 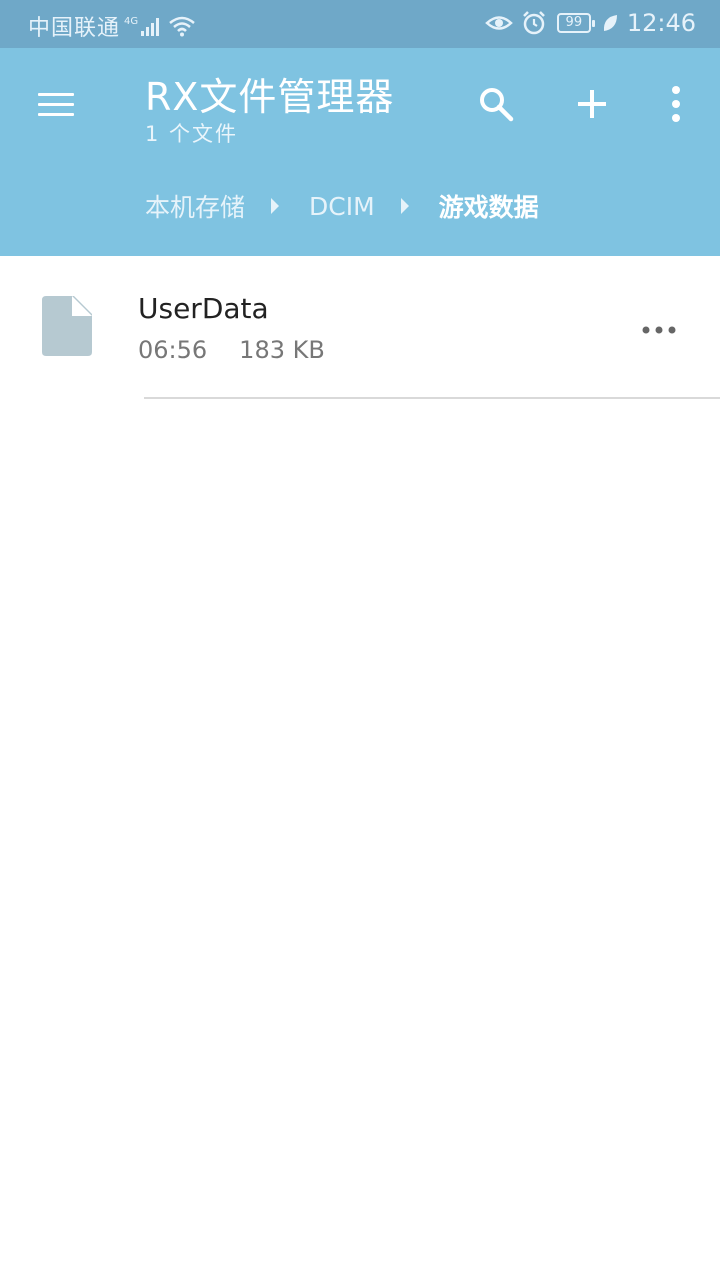 I want to click on leaf-icon, so click(x=610, y=23).